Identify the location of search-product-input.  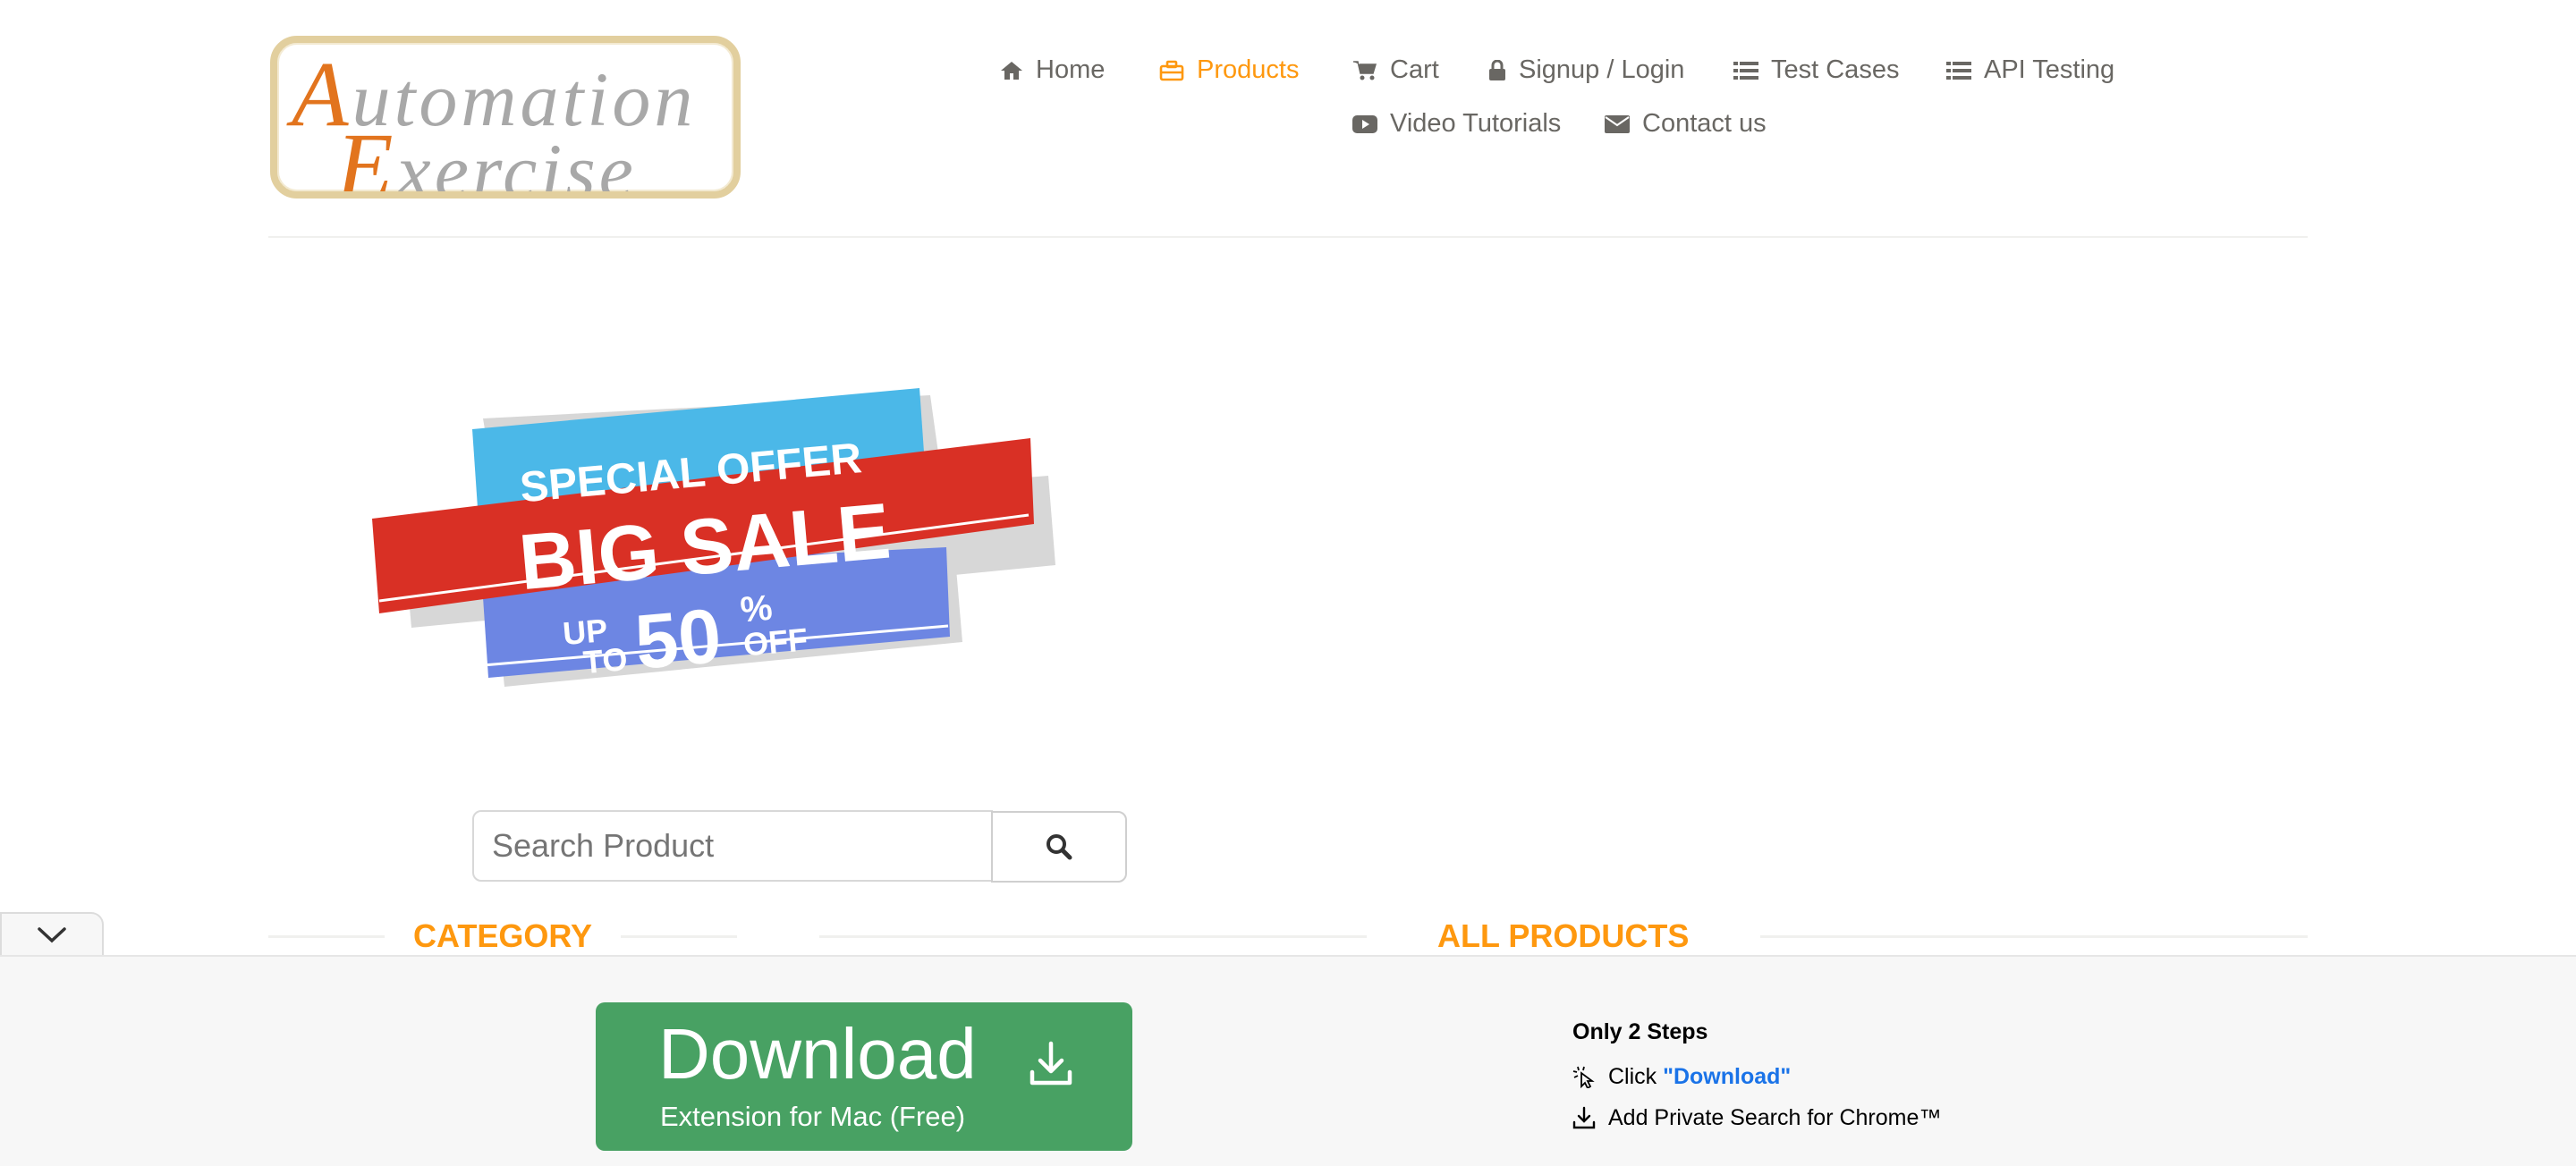
(732, 846).